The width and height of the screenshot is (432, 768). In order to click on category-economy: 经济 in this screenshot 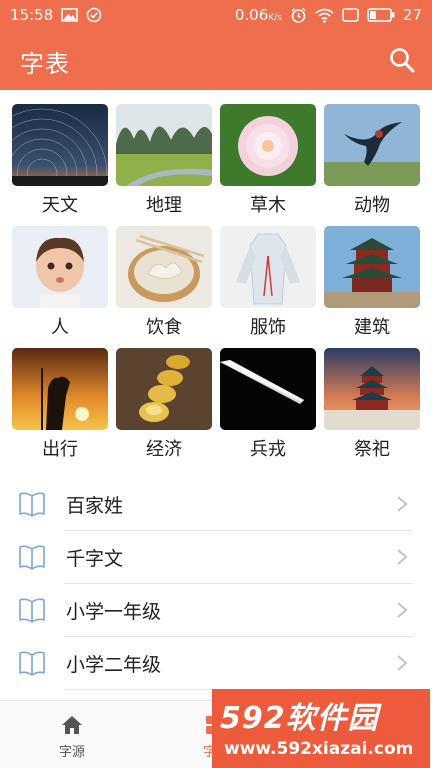, I will do `click(164, 406)`.